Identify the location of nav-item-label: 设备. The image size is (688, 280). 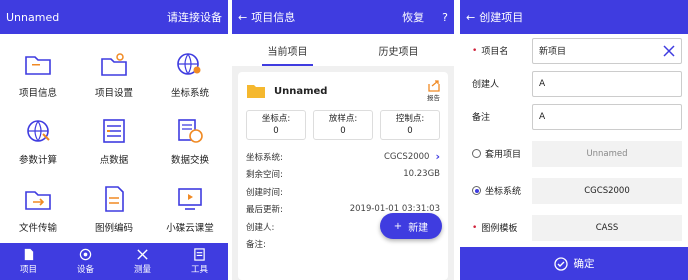
(85, 270).